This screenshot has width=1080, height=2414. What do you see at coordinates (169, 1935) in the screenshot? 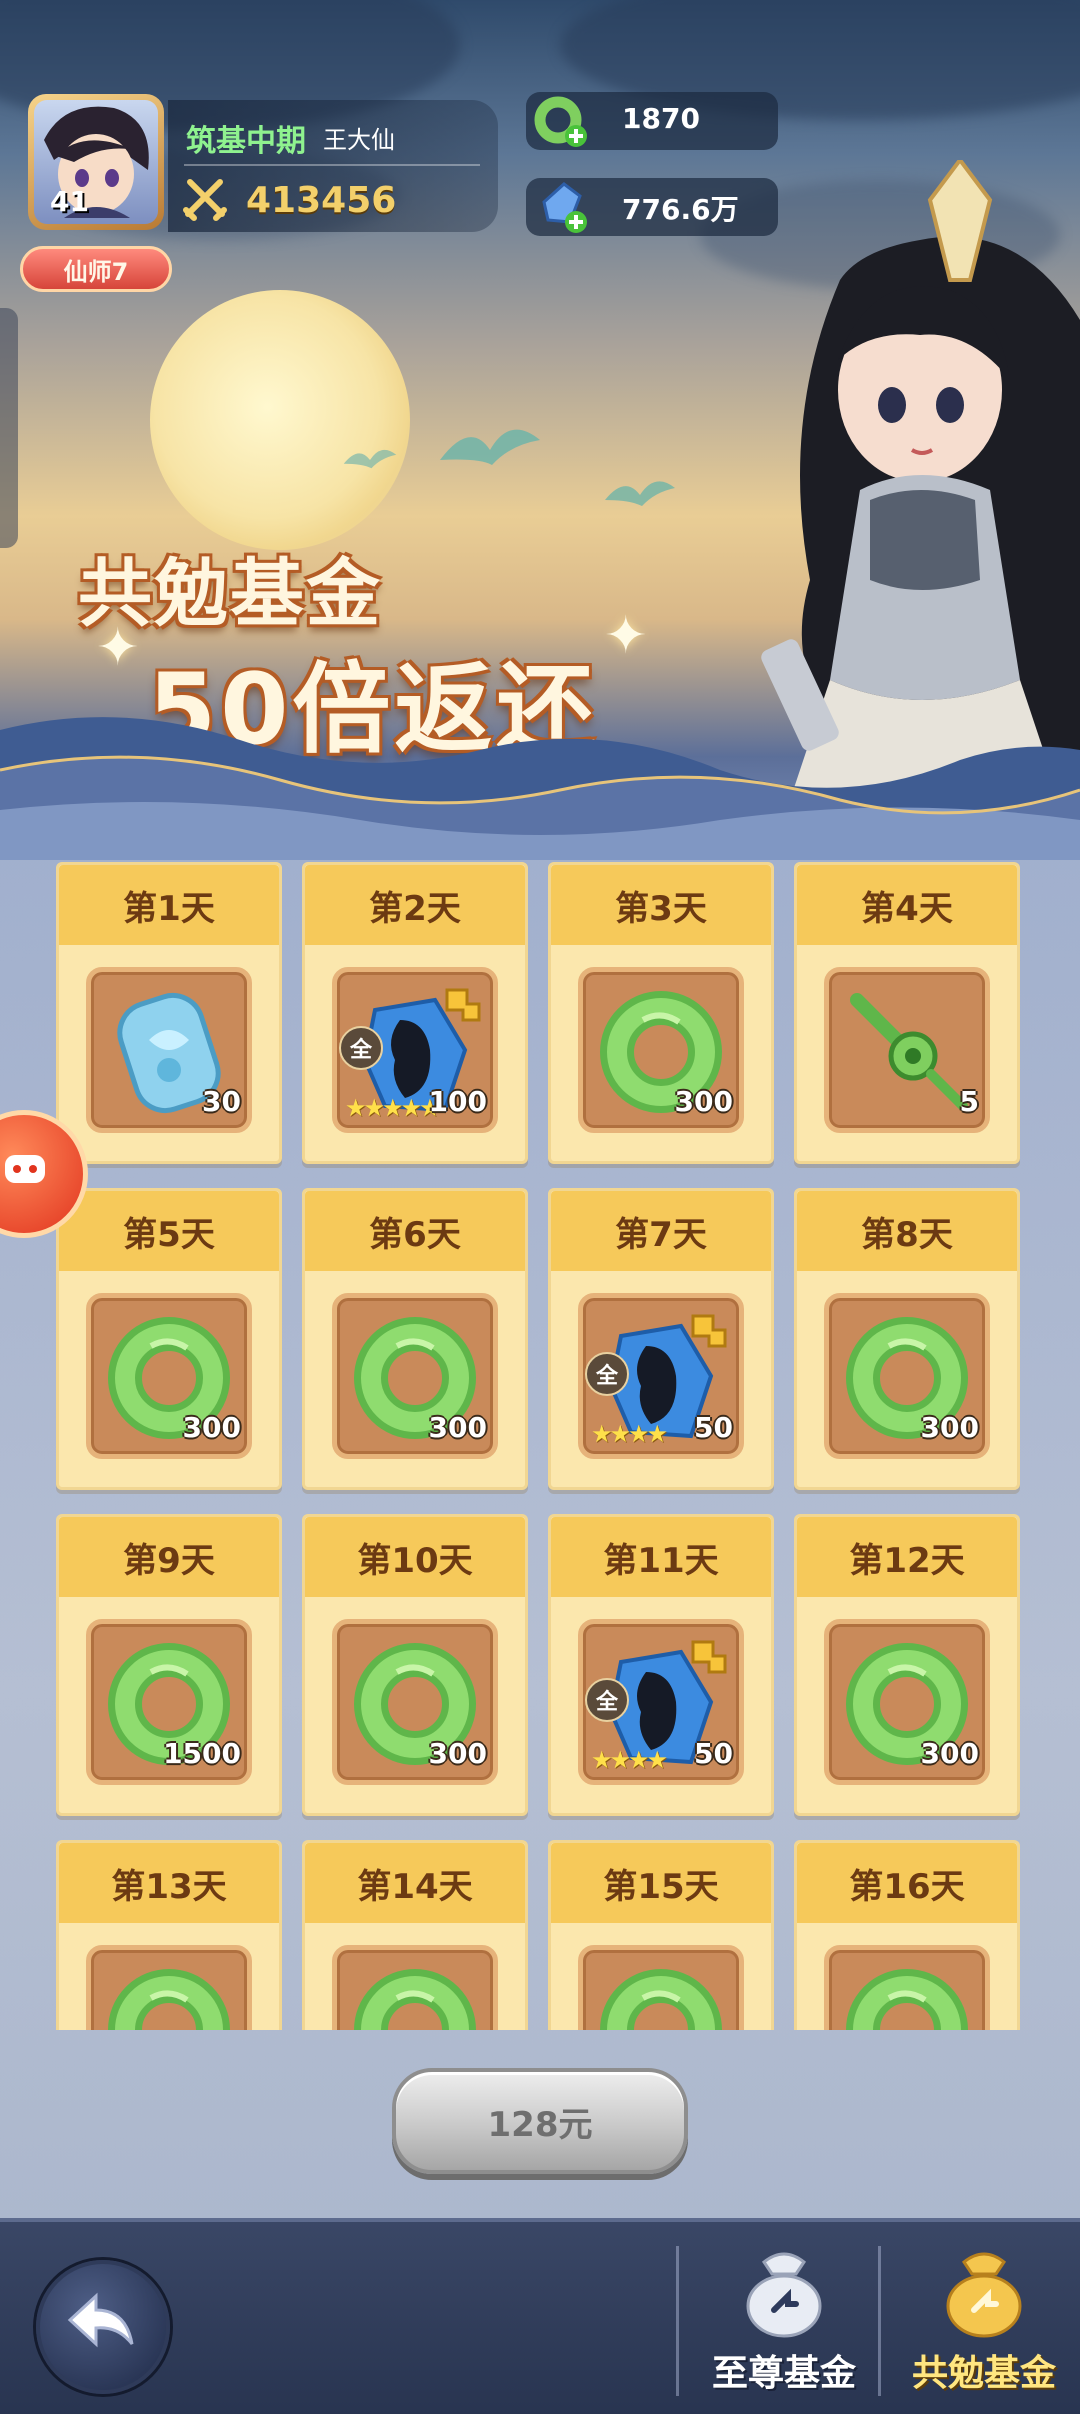
I see `day-reward-card: 第13天` at bounding box center [169, 1935].